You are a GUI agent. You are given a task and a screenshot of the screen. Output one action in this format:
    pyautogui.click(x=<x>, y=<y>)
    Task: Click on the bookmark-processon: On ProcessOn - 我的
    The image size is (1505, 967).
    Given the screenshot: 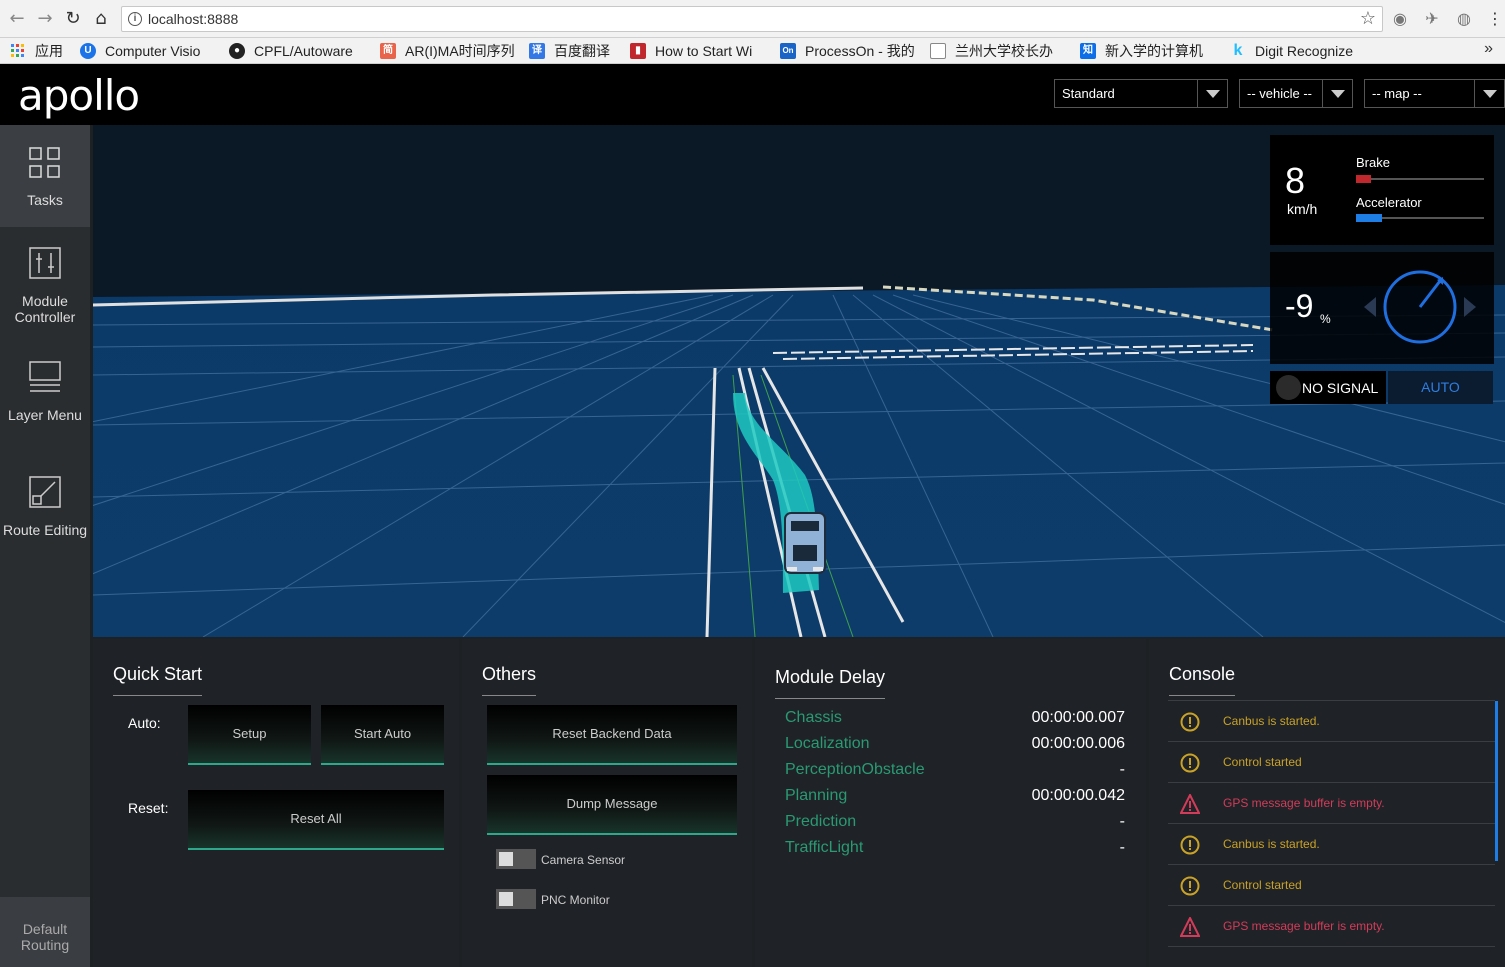 What is the action you would take?
    pyautogui.click(x=848, y=51)
    